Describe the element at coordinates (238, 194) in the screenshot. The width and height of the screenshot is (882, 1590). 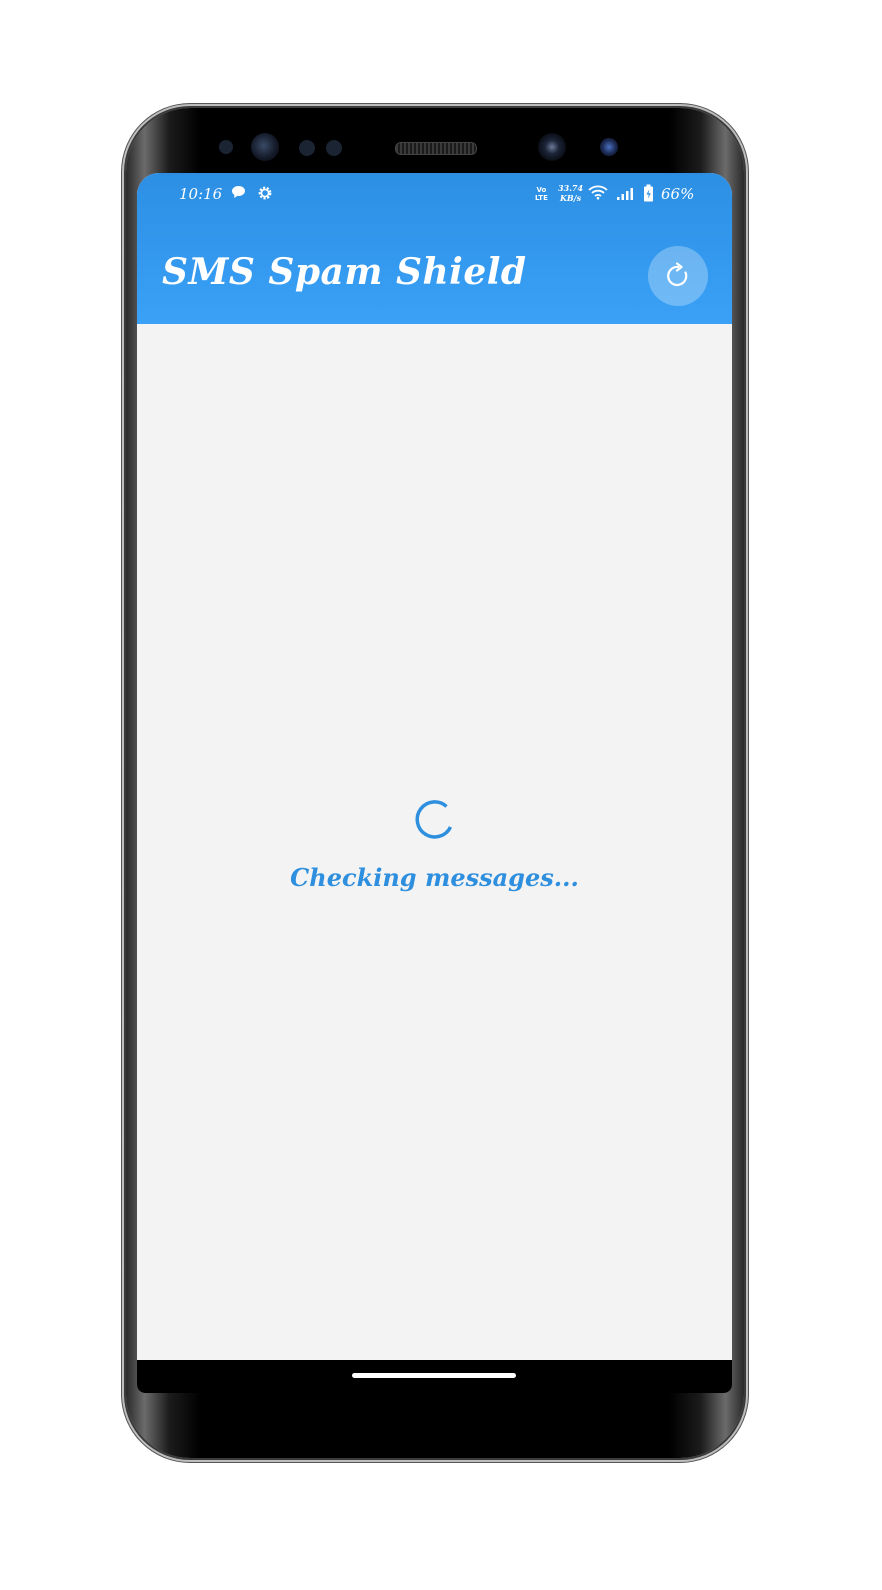
I see `message-icon` at that location.